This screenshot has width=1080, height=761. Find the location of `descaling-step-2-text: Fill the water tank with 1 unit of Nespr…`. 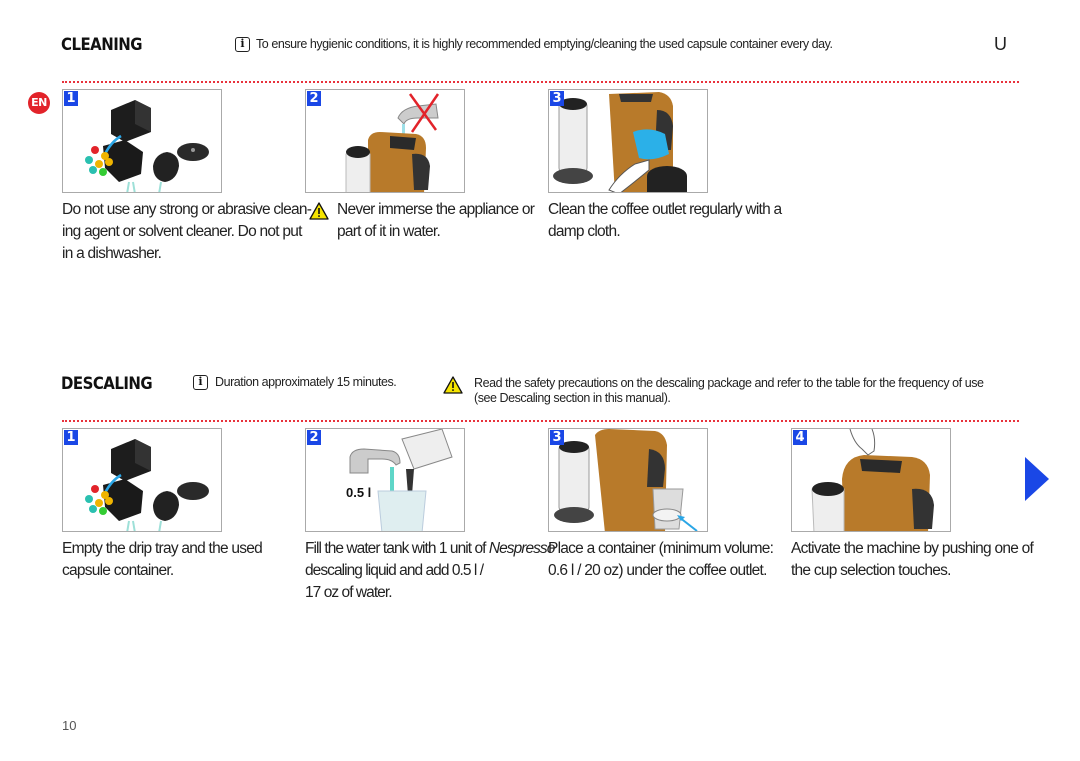

descaling-step-2-text: Fill the water tank with 1 unit of Nespr… is located at coordinates (430, 570).